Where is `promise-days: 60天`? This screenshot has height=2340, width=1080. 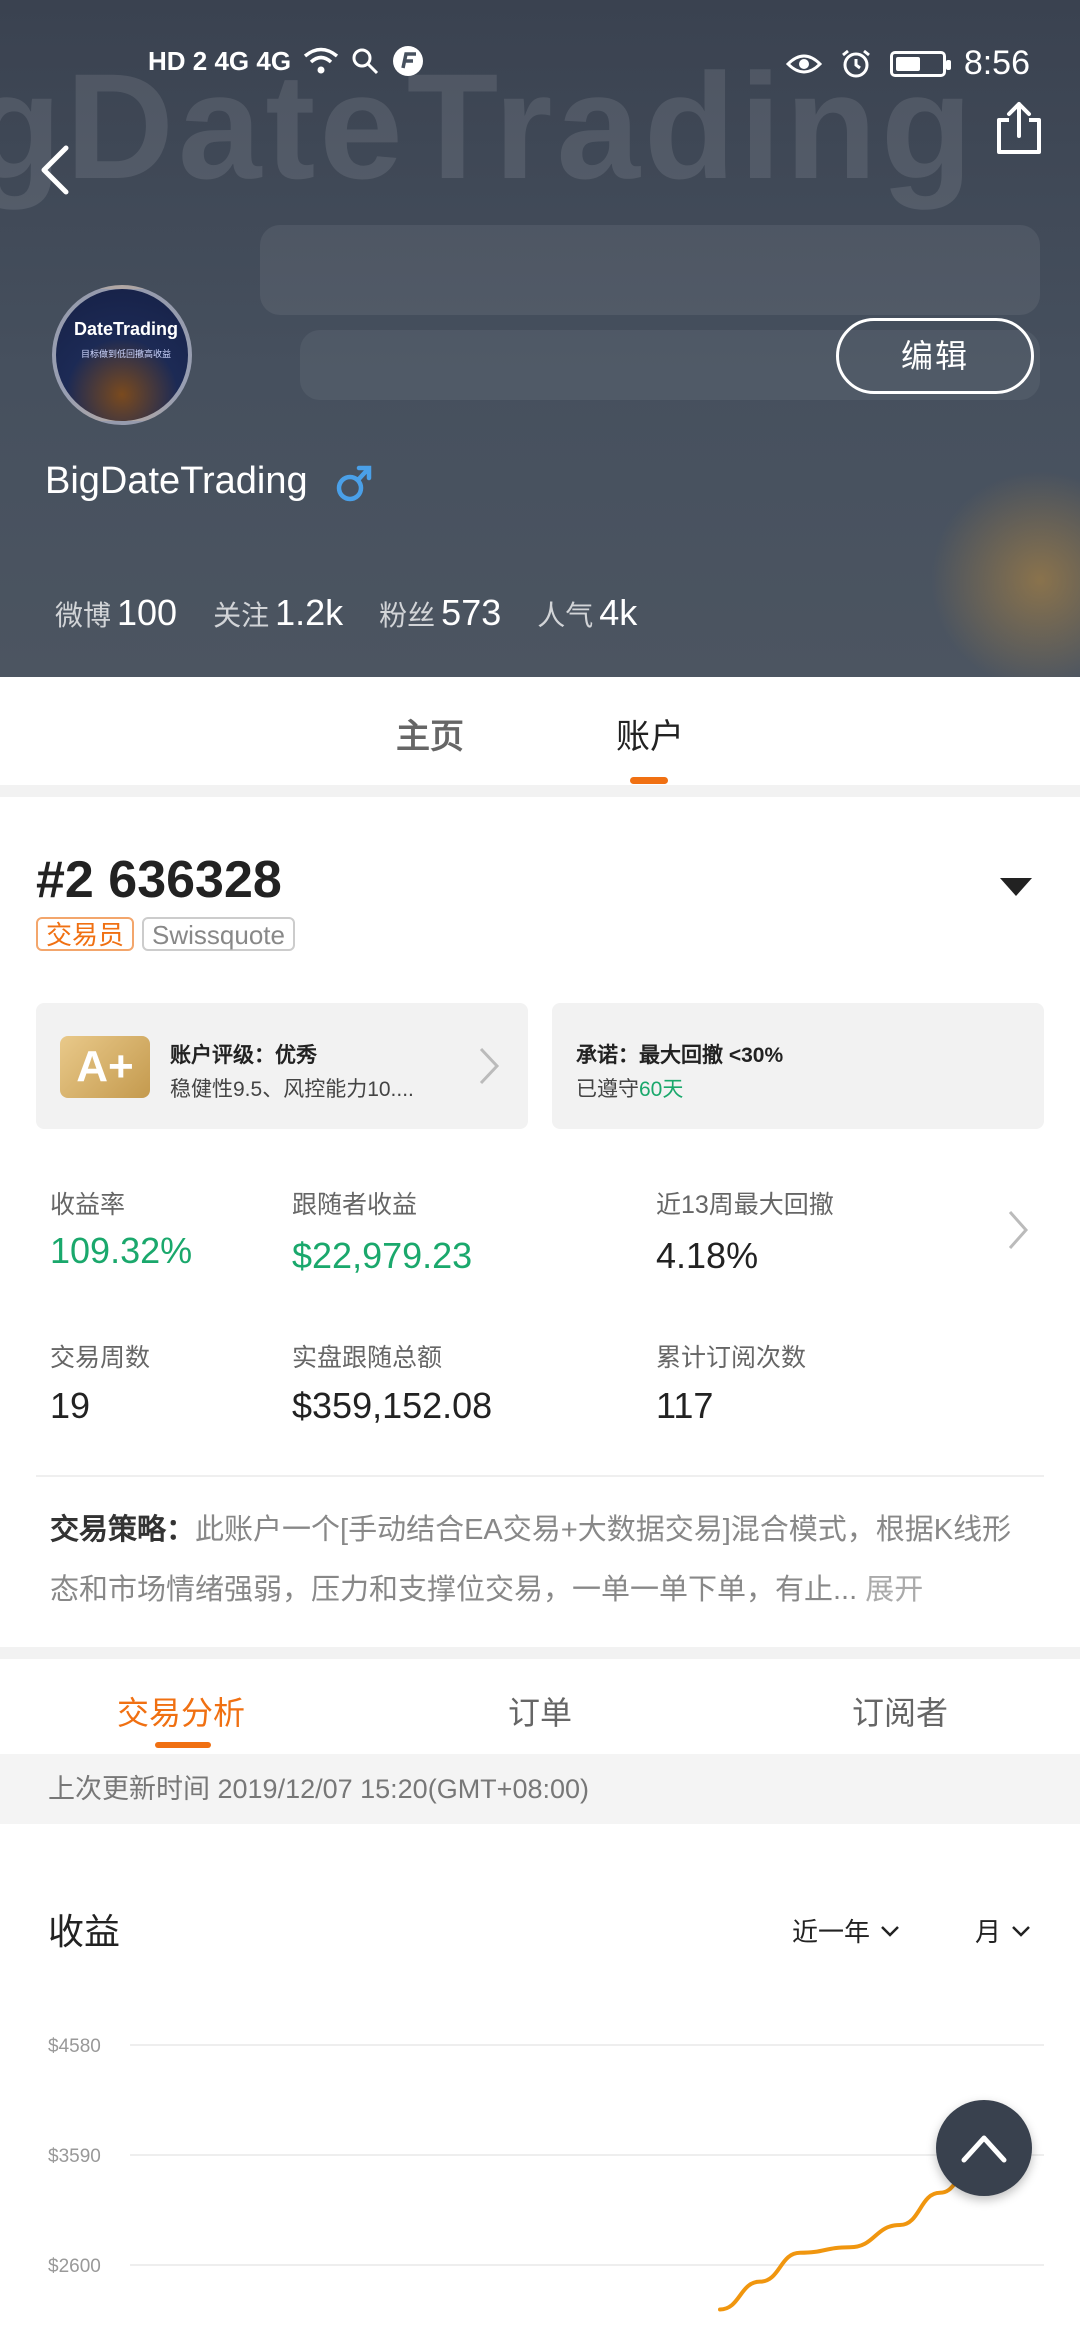 promise-days: 60天 is located at coordinates (661, 1089).